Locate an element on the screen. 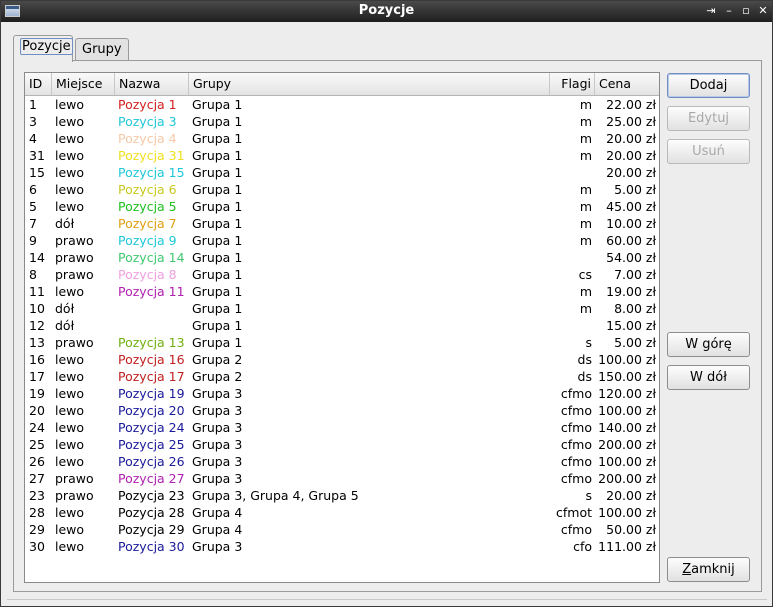  table-row: 14 prawo Pozycja 14 Grupa 1 54.00 zł is located at coordinates (342, 257).